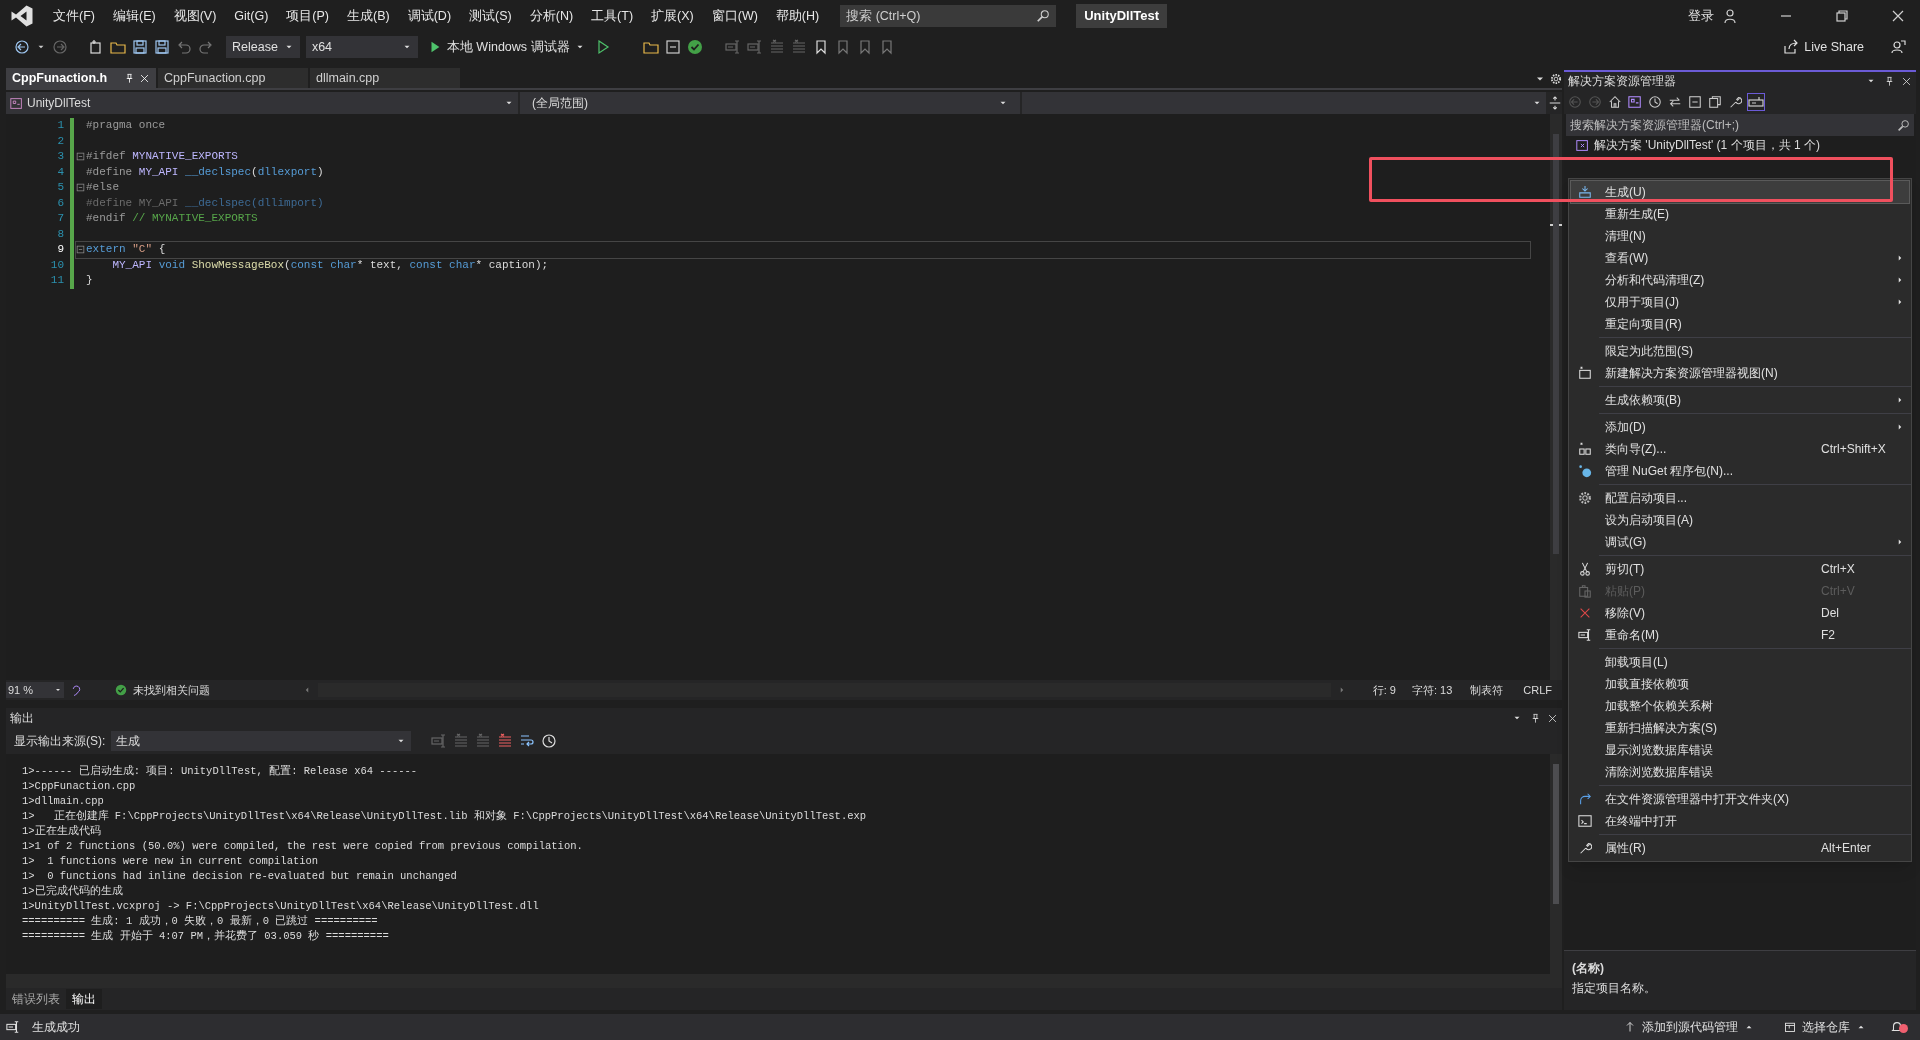  What do you see at coordinates (1689, 1027) in the screenshot?
I see `source-control-button: 添加到源代码管理` at bounding box center [1689, 1027].